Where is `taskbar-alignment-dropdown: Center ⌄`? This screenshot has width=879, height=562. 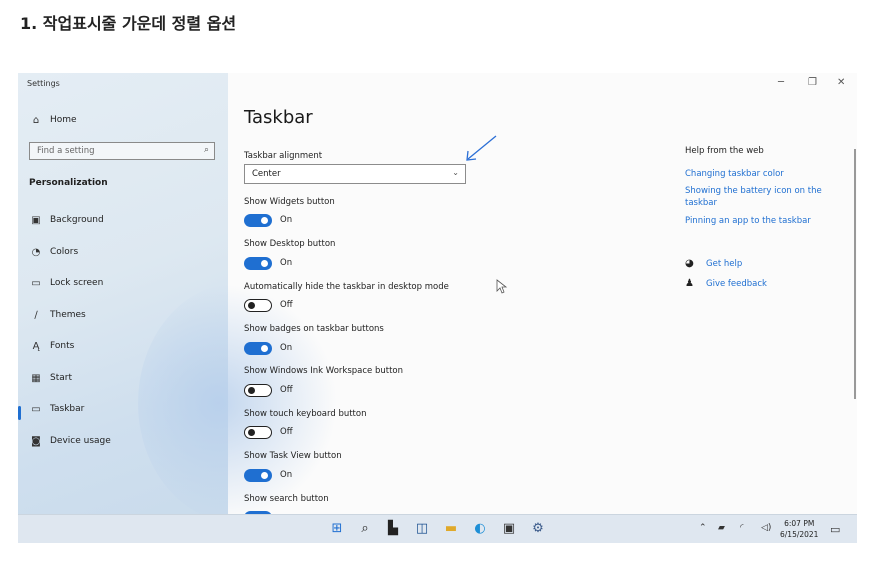
taskbar-alignment-dropdown: Center ⌄ is located at coordinates (355, 174).